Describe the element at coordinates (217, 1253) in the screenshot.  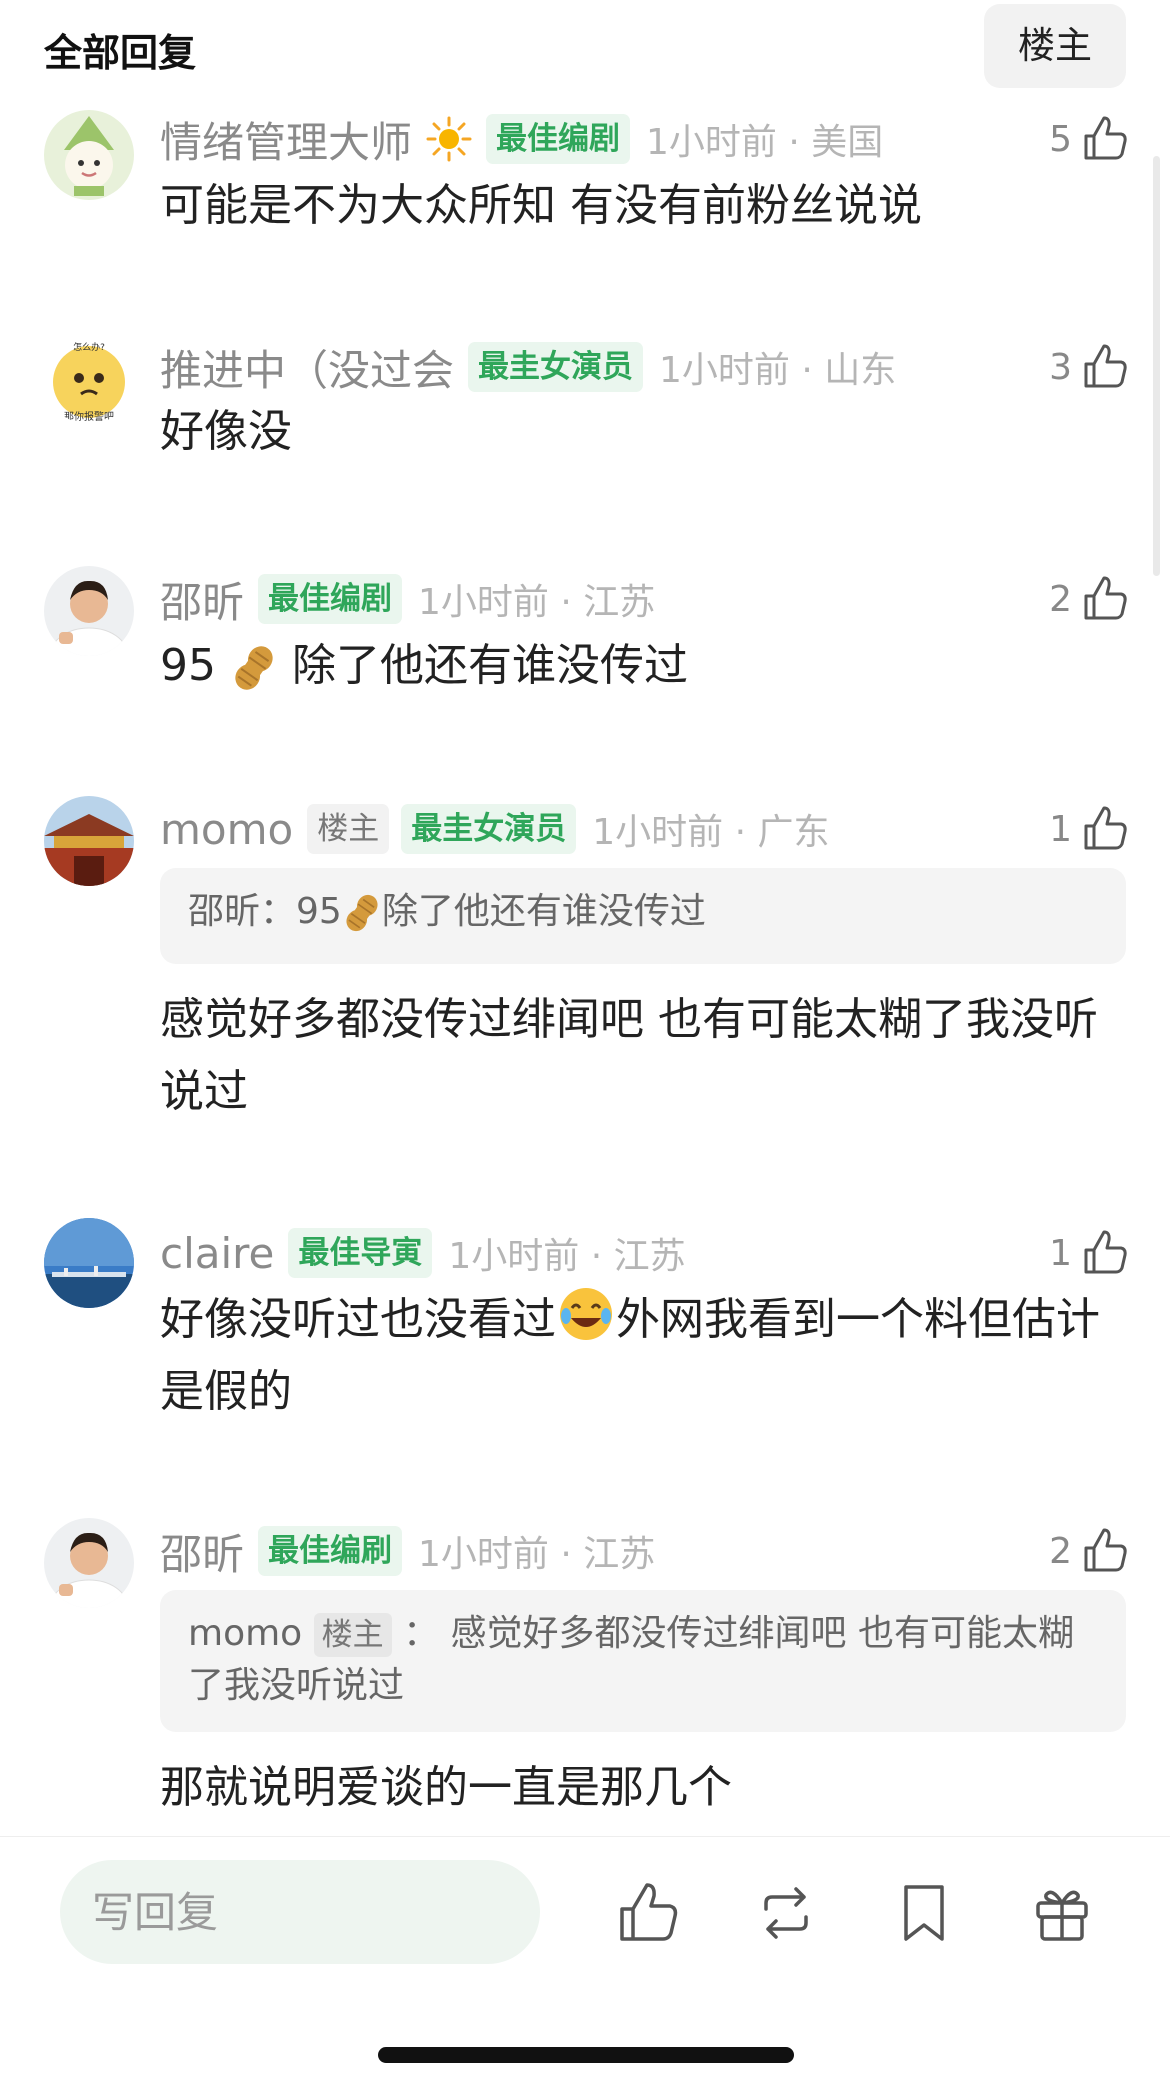
I see `username: claire` at that location.